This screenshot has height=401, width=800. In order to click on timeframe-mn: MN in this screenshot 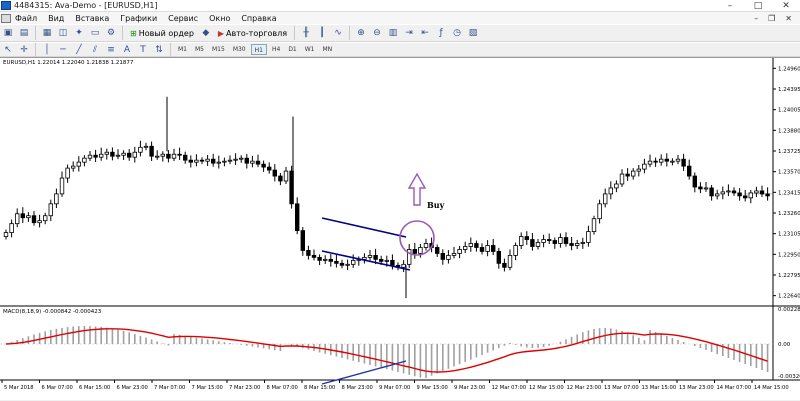, I will do `click(328, 49)`.